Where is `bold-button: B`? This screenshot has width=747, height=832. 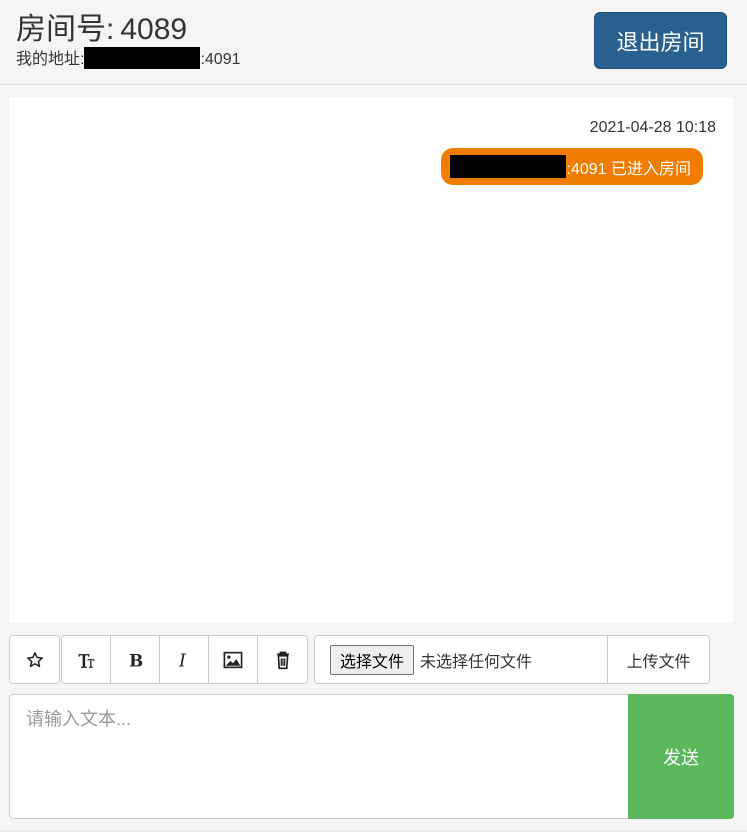
bold-button: B is located at coordinates (135, 659).